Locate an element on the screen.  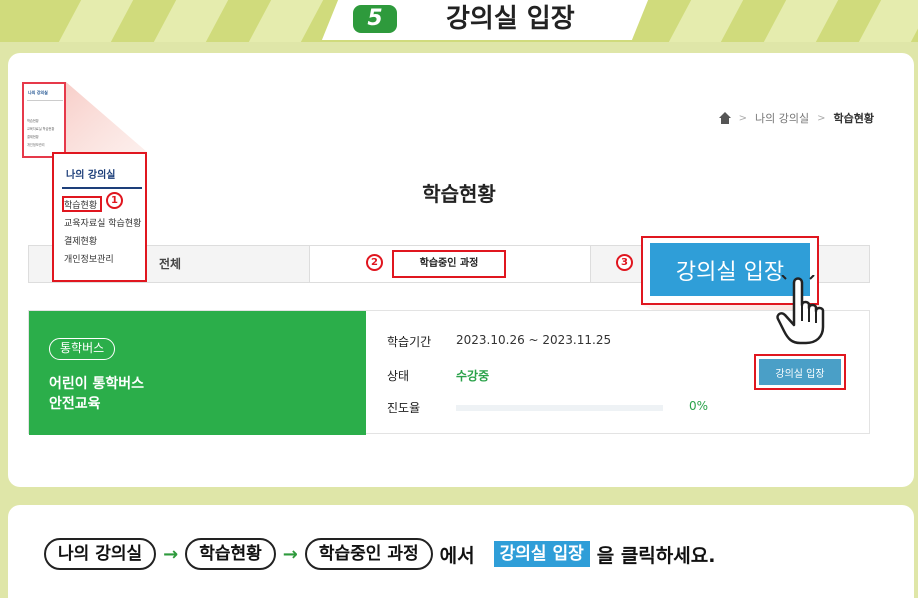
sidebar-item-profile: 개인정보관리 is located at coordinates (89, 258).